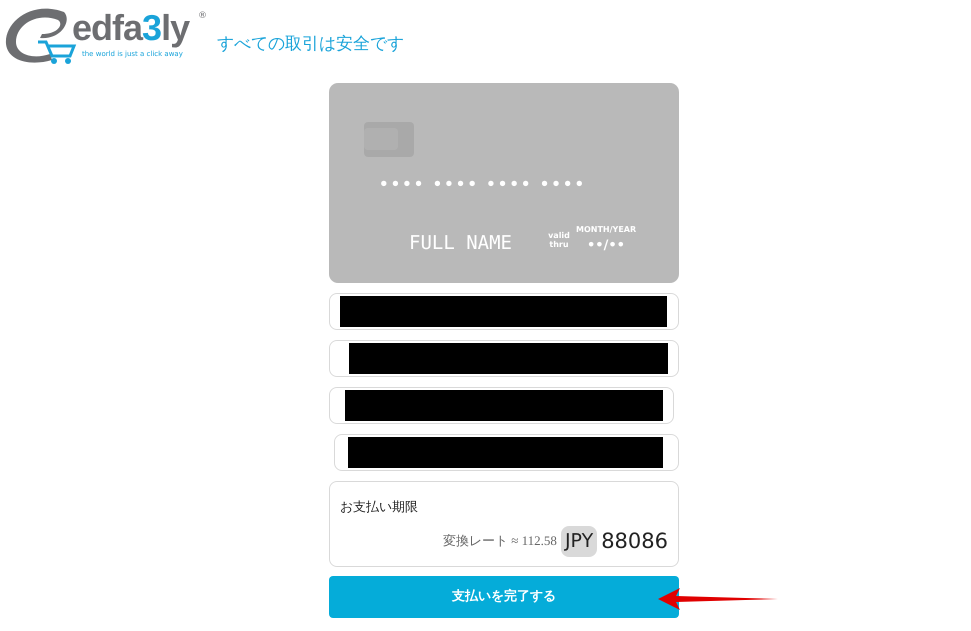 The image size is (971, 631). Describe the element at coordinates (310, 44) in the screenshot. I see `tagline: すべての取引は安全です` at that location.